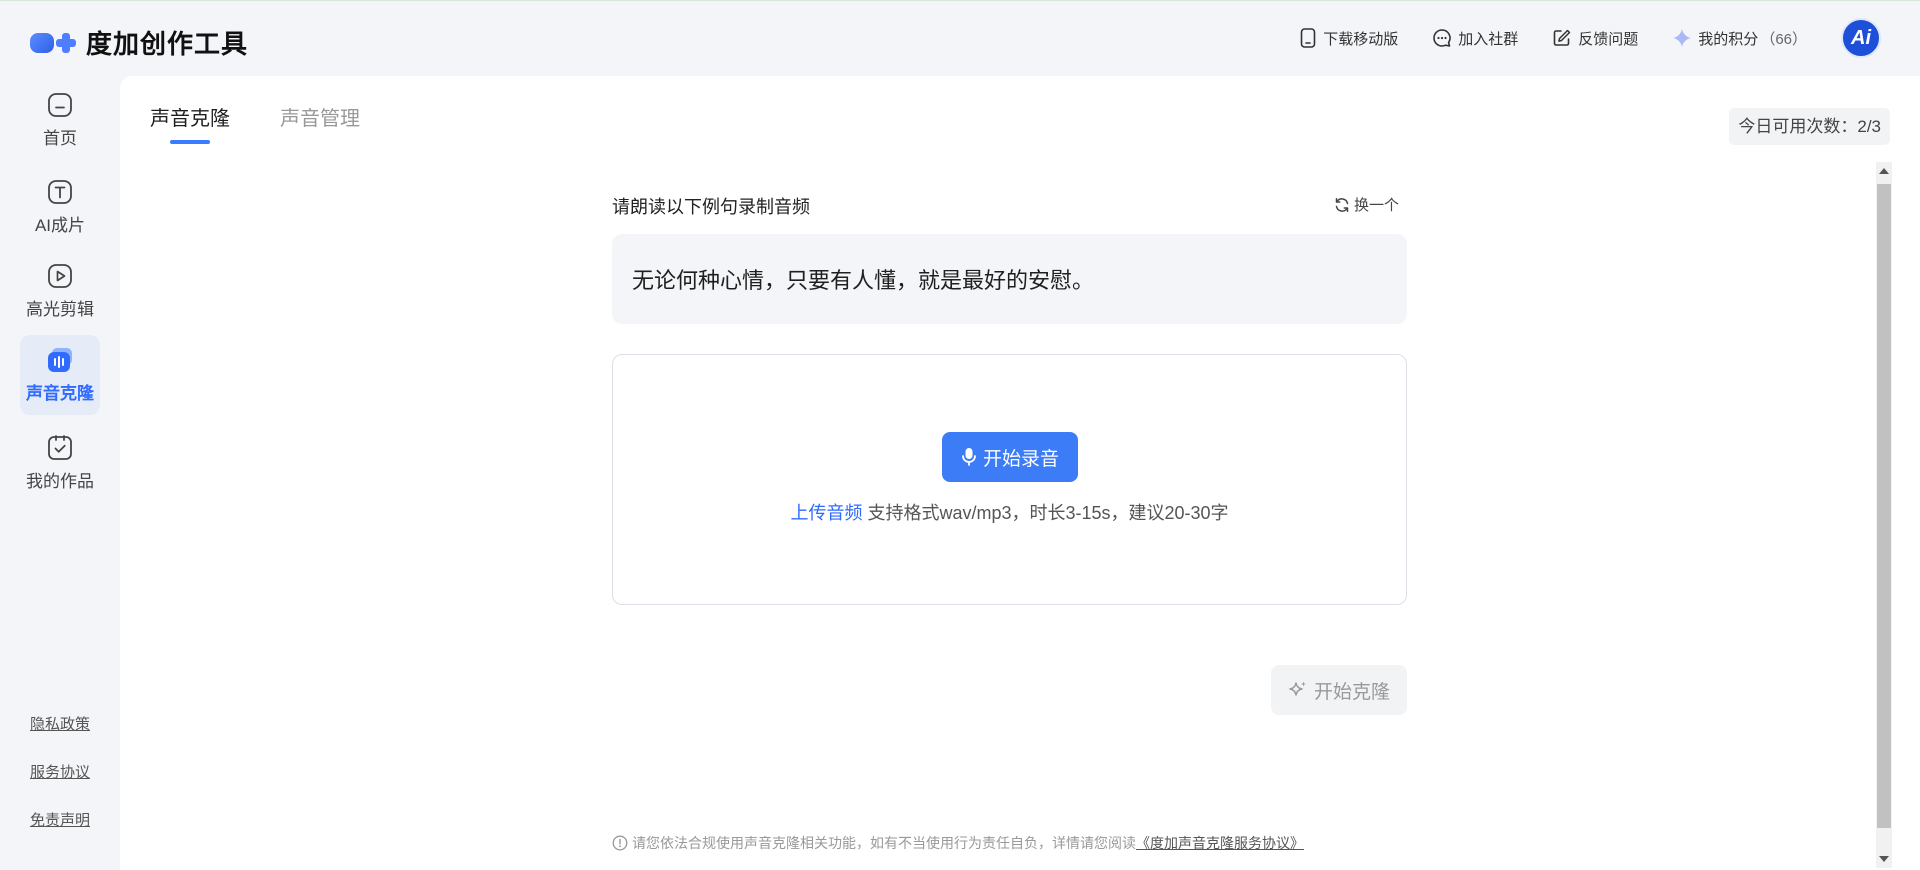 The width and height of the screenshot is (1920, 870). What do you see at coordinates (60, 225) in the screenshot?
I see `sidebar-item-label: AI成片` at bounding box center [60, 225].